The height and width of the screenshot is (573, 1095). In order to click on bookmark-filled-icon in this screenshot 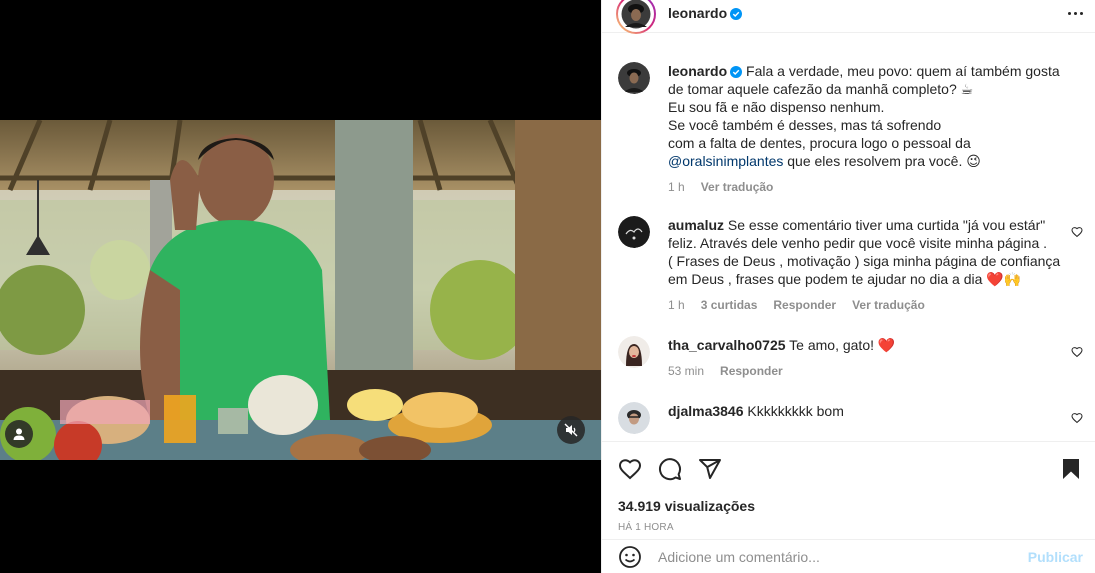, I will do `click(1071, 468)`.